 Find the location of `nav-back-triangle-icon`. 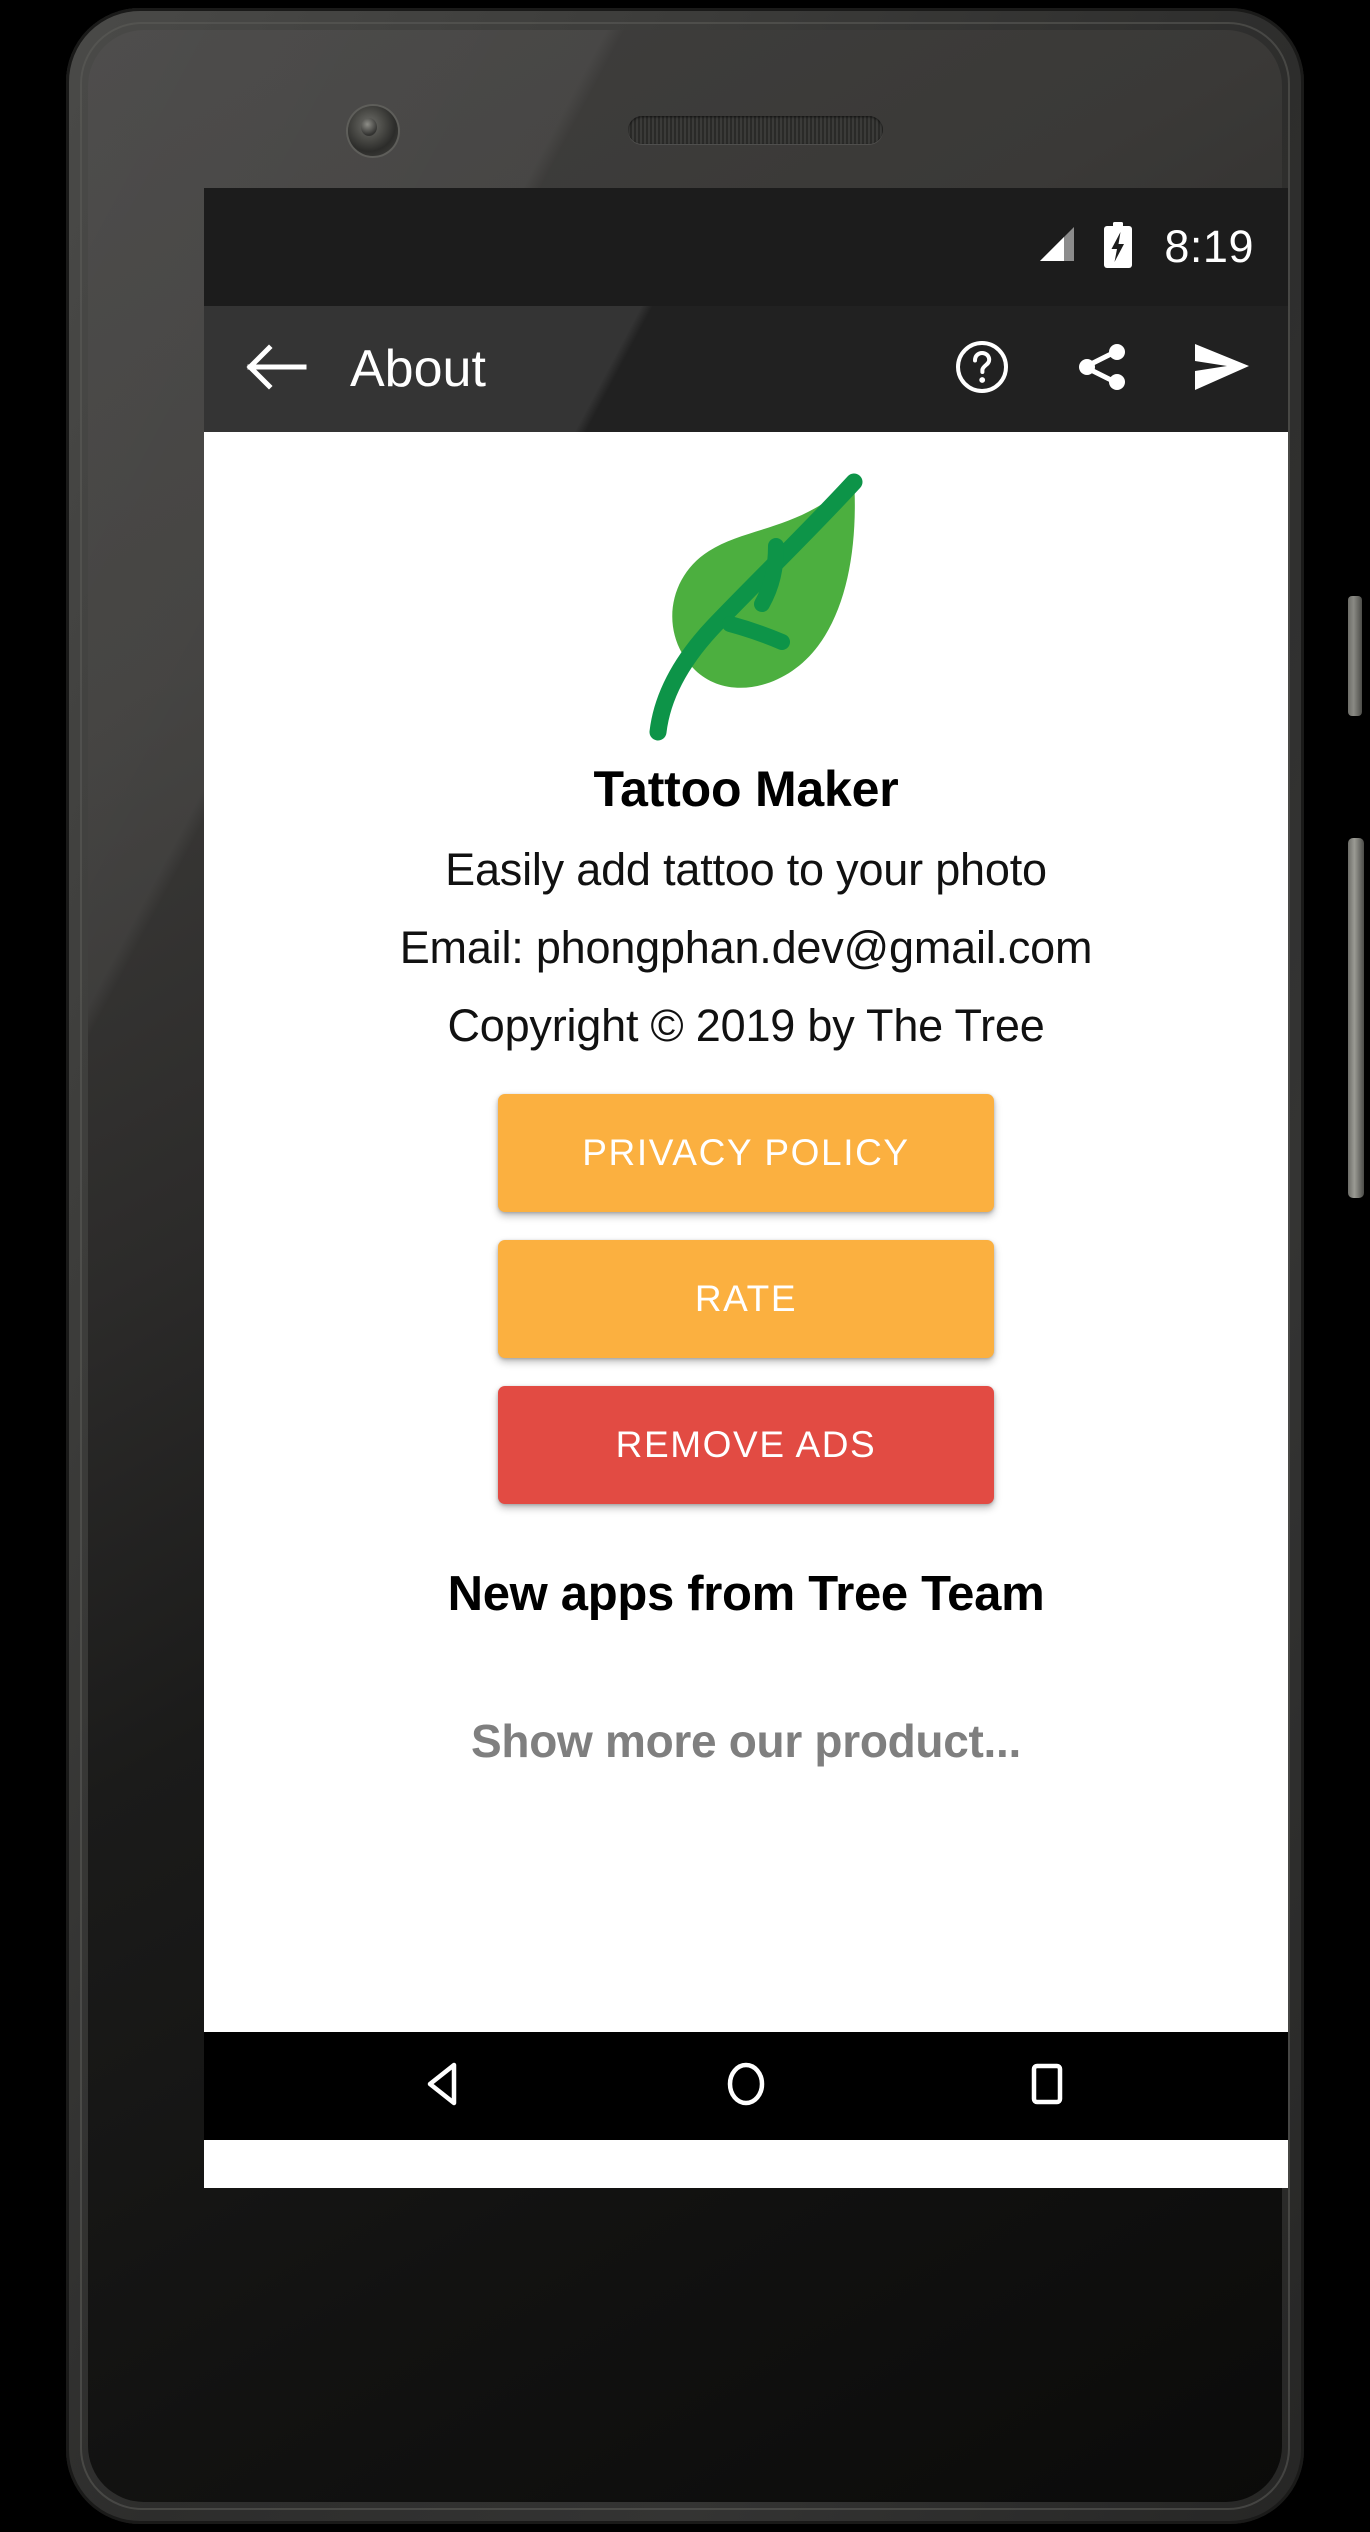

nav-back-triangle-icon is located at coordinates (445, 2086).